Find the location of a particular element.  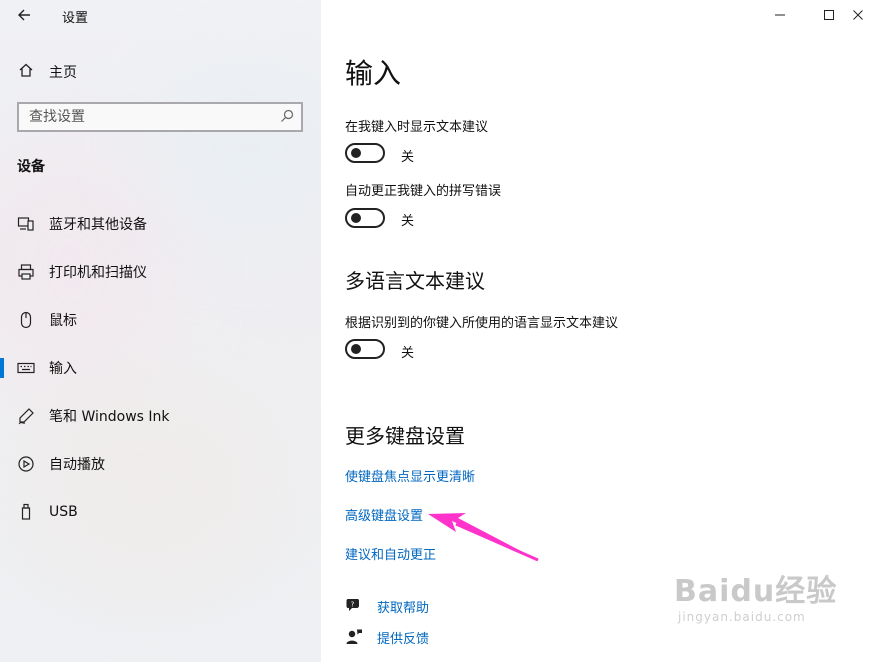

search-icon is located at coordinates (287, 116).